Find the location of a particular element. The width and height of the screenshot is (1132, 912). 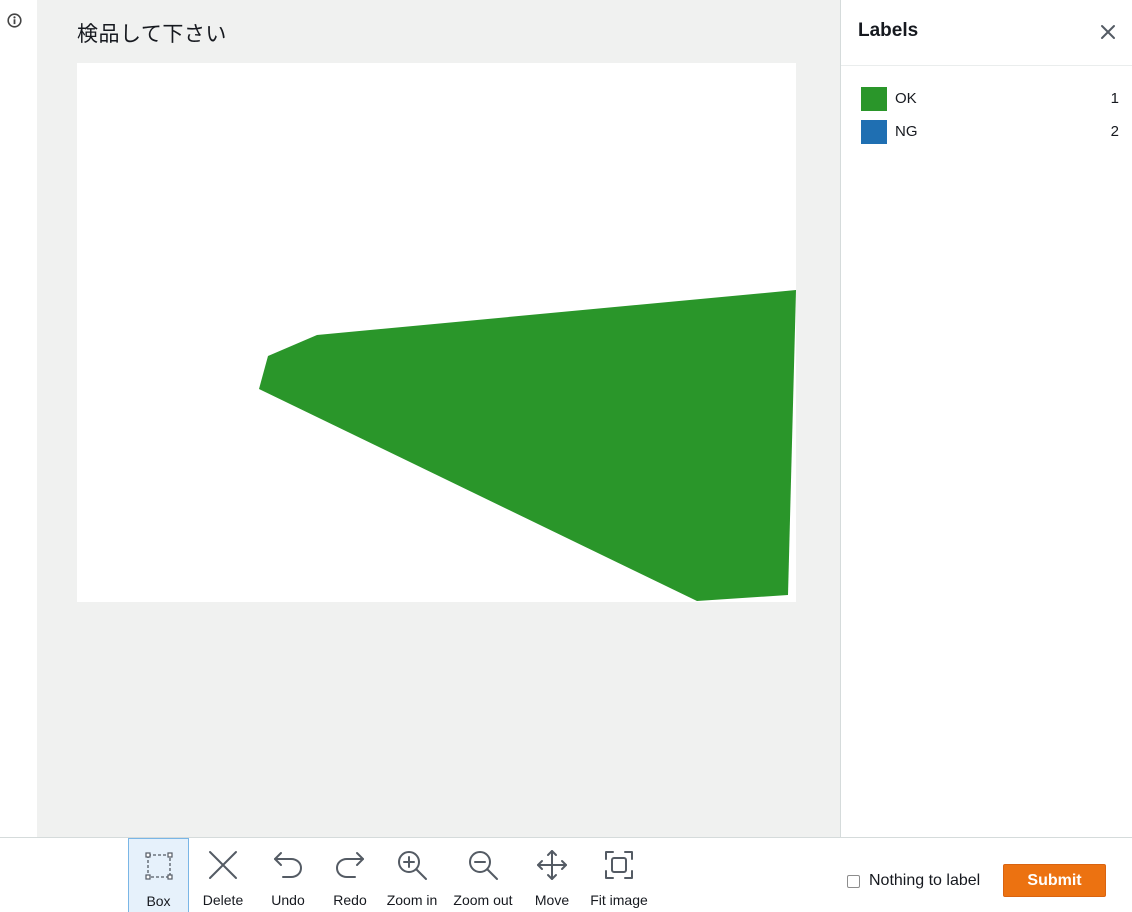

tool-label: Redo is located at coordinates (350, 900).